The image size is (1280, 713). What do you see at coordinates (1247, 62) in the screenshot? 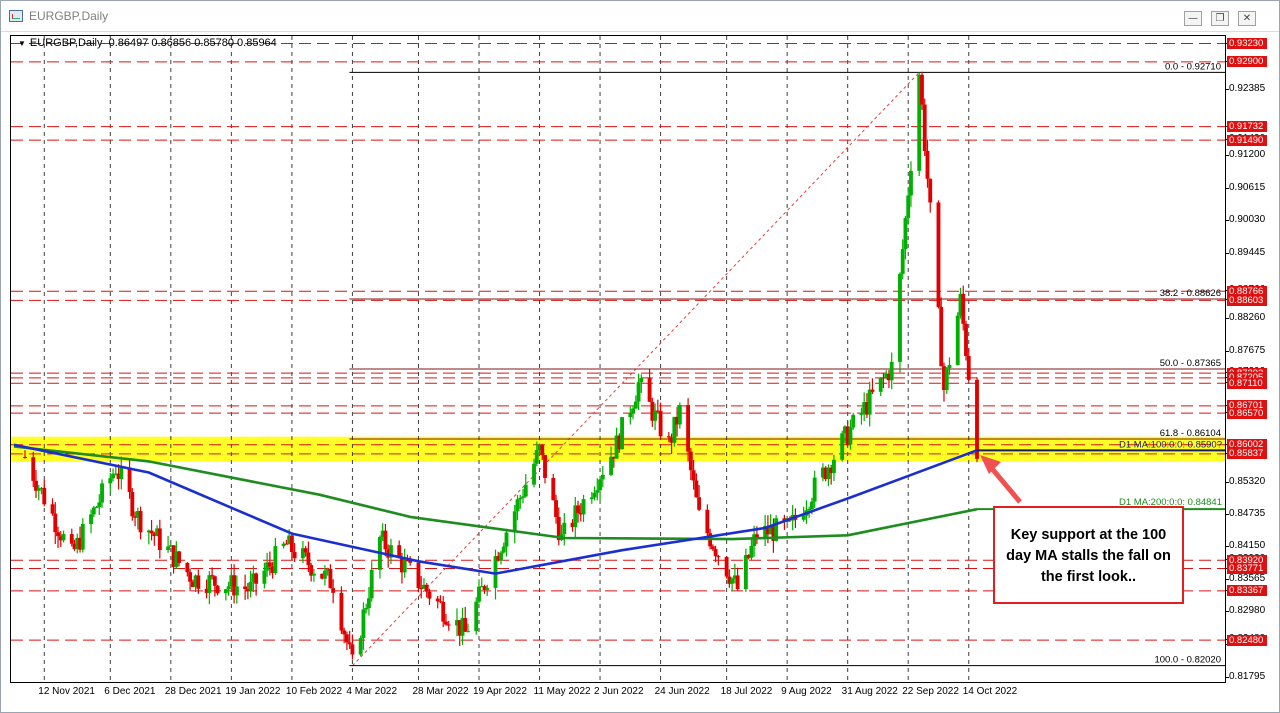
I see `price-level-tag: 0.92900` at bounding box center [1247, 62].